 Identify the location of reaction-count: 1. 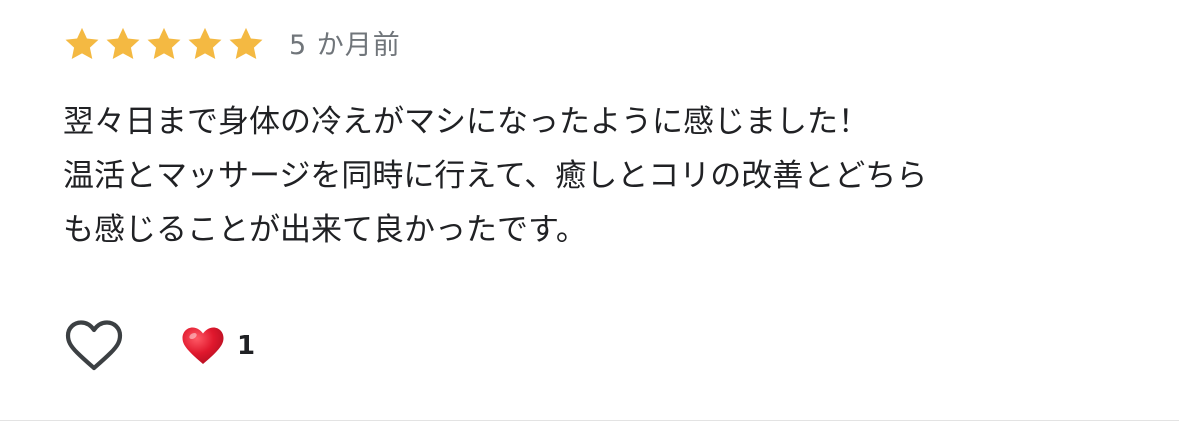
(246, 346).